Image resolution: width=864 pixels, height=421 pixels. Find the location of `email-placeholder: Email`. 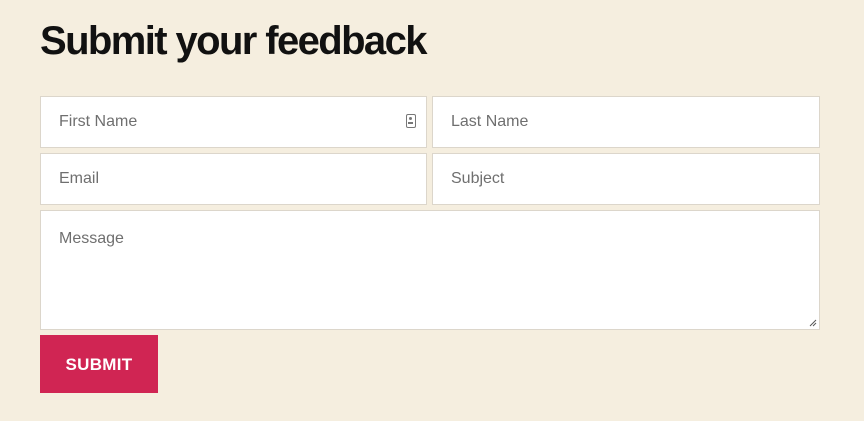

email-placeholder: Email is located at coordinates (79, 178).